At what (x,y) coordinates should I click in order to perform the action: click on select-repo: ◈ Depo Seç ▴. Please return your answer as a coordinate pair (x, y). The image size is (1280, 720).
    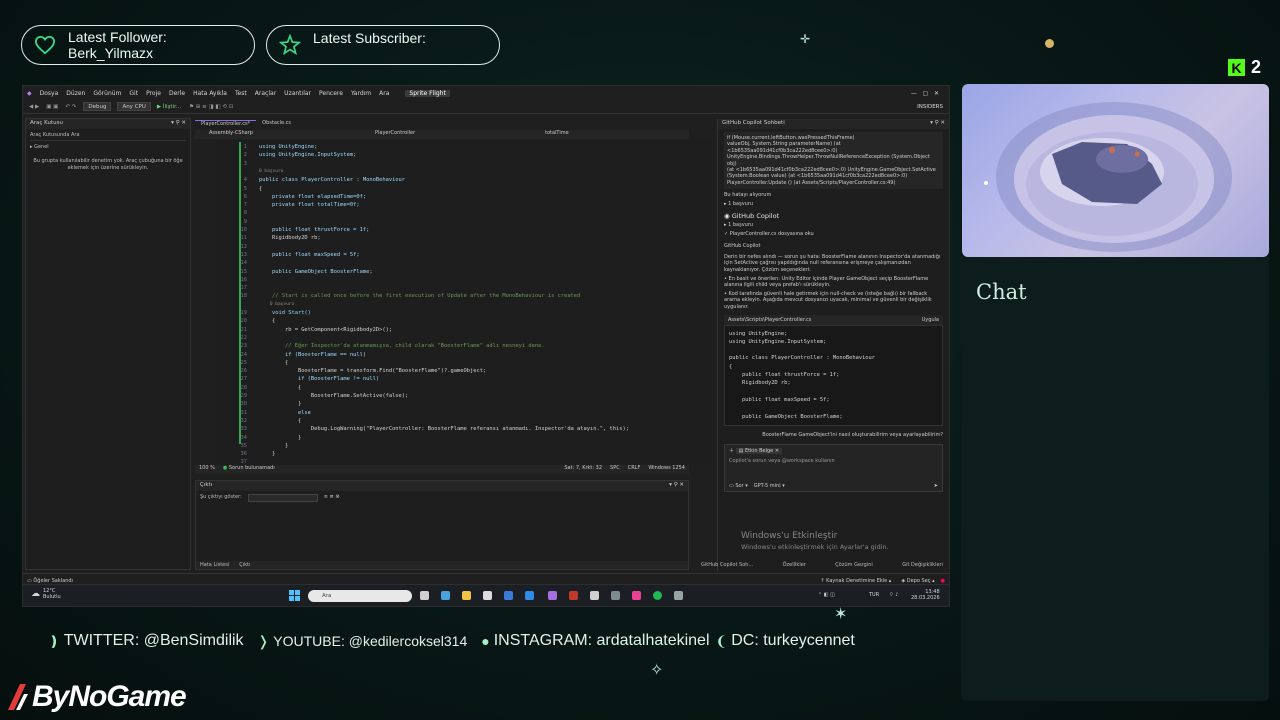
    Looking at the image, I should click on (917, 581).